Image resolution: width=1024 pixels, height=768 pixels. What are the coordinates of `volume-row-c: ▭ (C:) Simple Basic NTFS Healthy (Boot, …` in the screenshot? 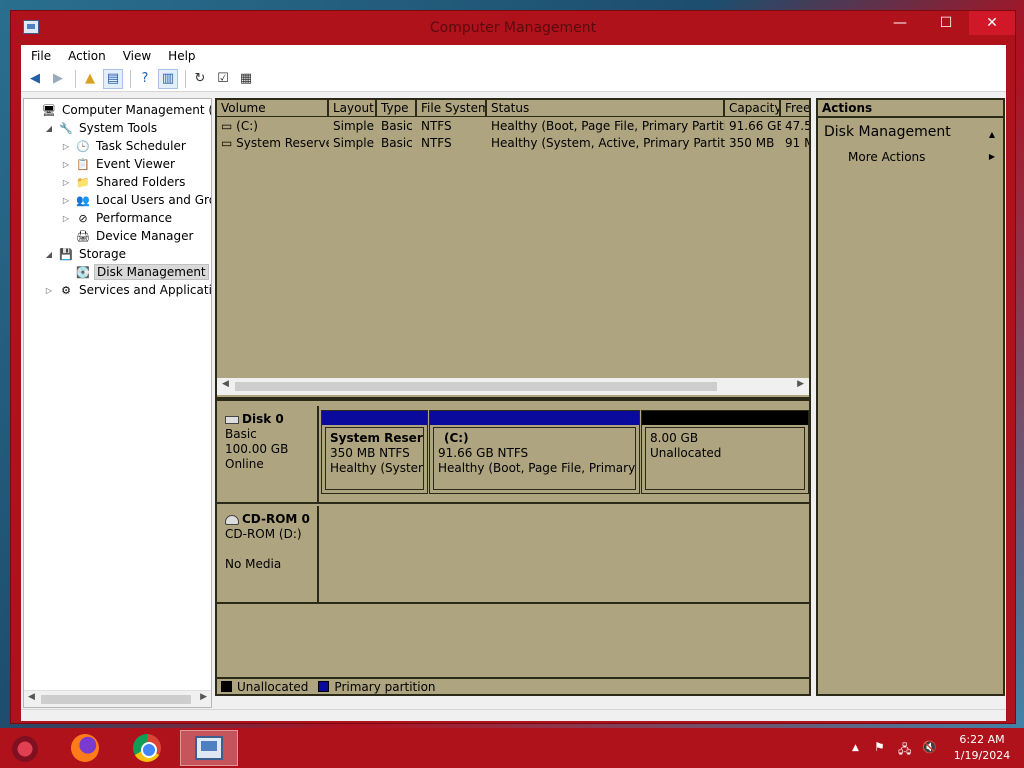 It's located at (513, 126).